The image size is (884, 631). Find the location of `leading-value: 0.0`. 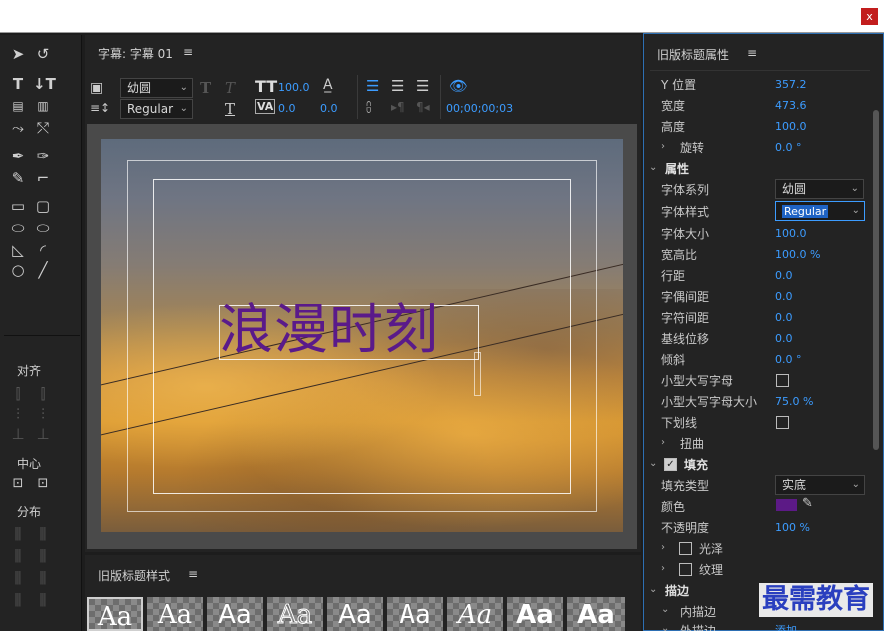

leading-value: 0.0 is located at coordinates (784, 275).